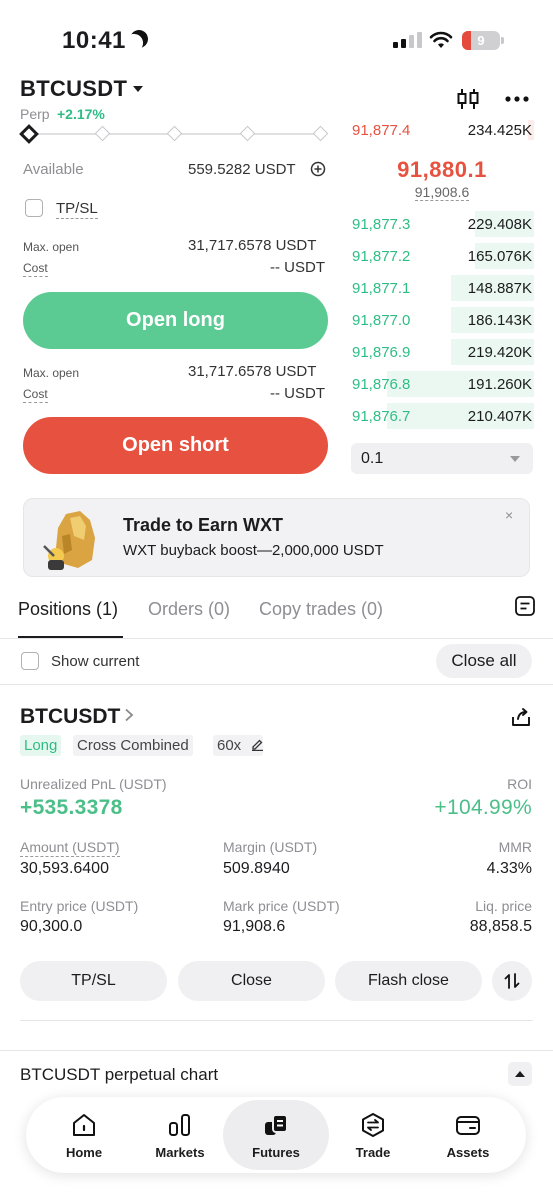 The width and height of the screenshot is (553, 1200). I want to click on bid-price: 91,877.1, so click(381, 288).